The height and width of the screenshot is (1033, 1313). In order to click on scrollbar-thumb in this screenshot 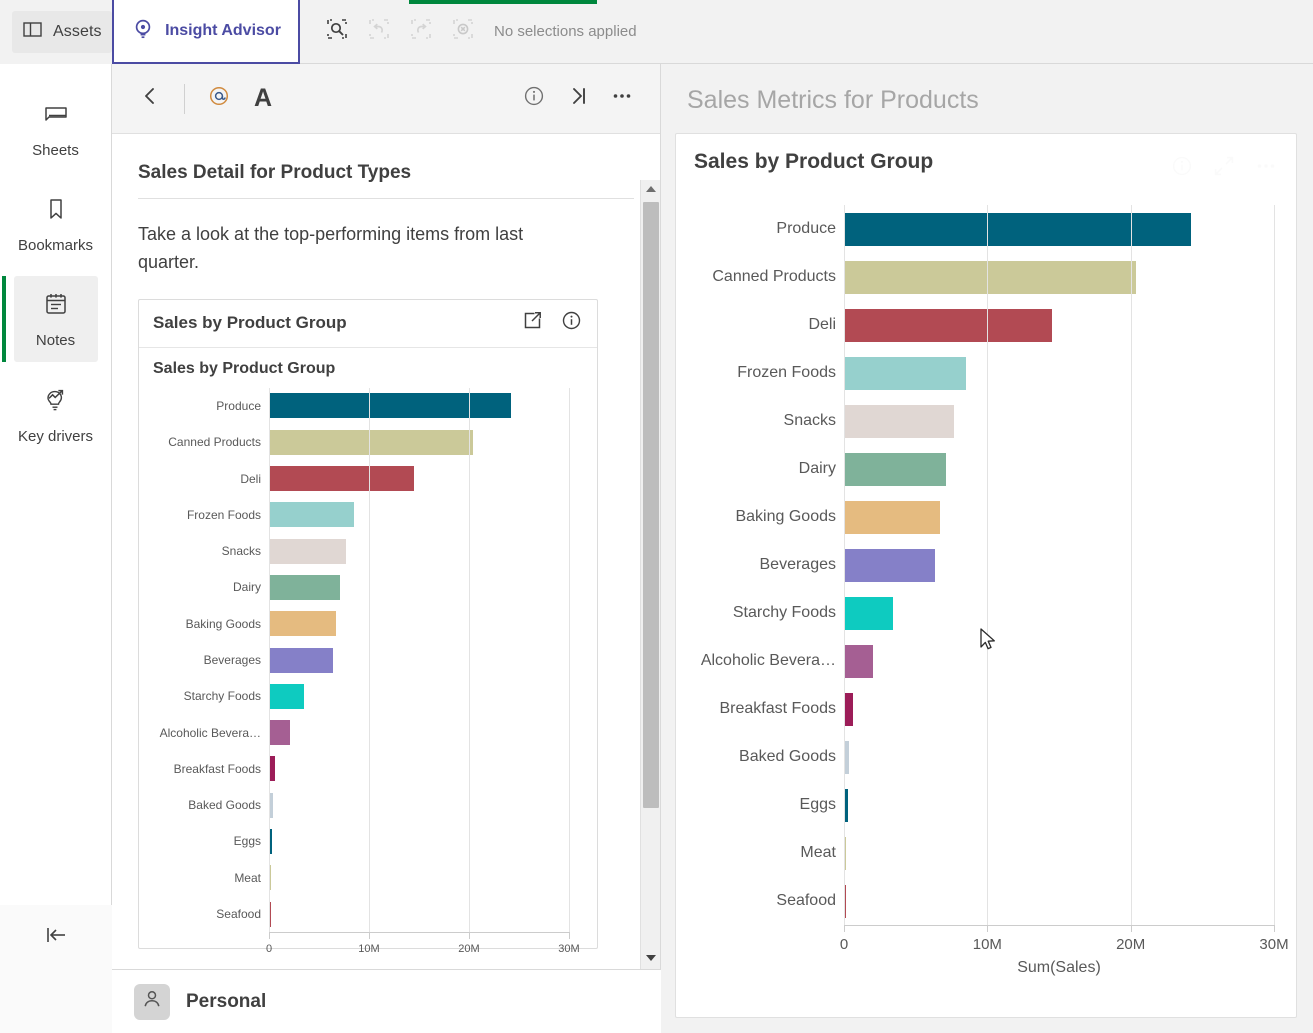, I will do `click(651, 505)`.